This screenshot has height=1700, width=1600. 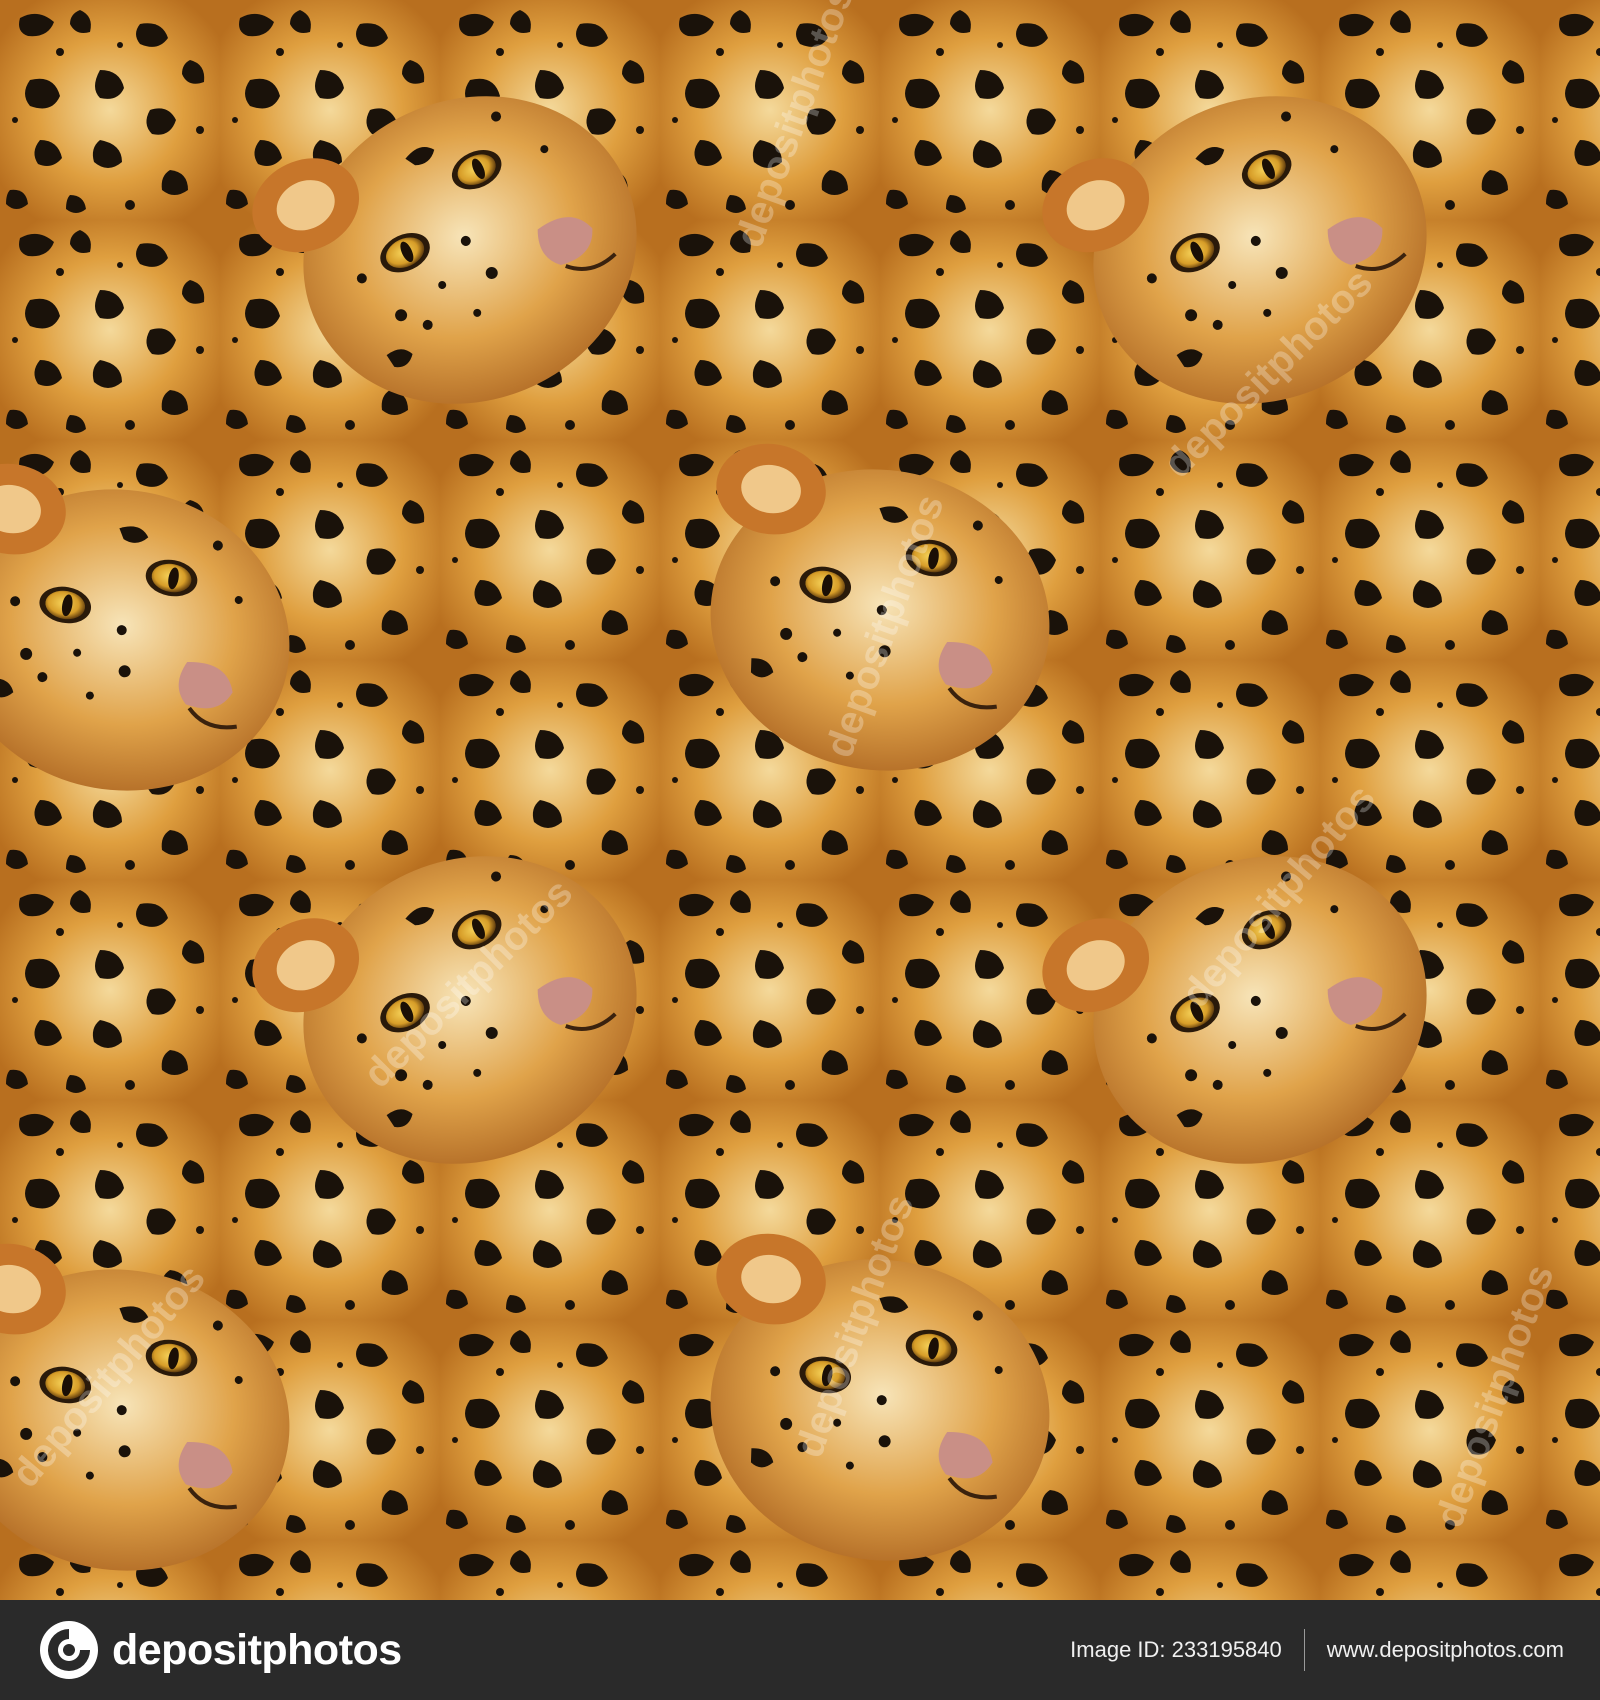 What do you see at coordinates (1445, 1650) in the screenshot?
I see `site-url-link: www.depositphotos.com` at bounding box center [1445, 1650].